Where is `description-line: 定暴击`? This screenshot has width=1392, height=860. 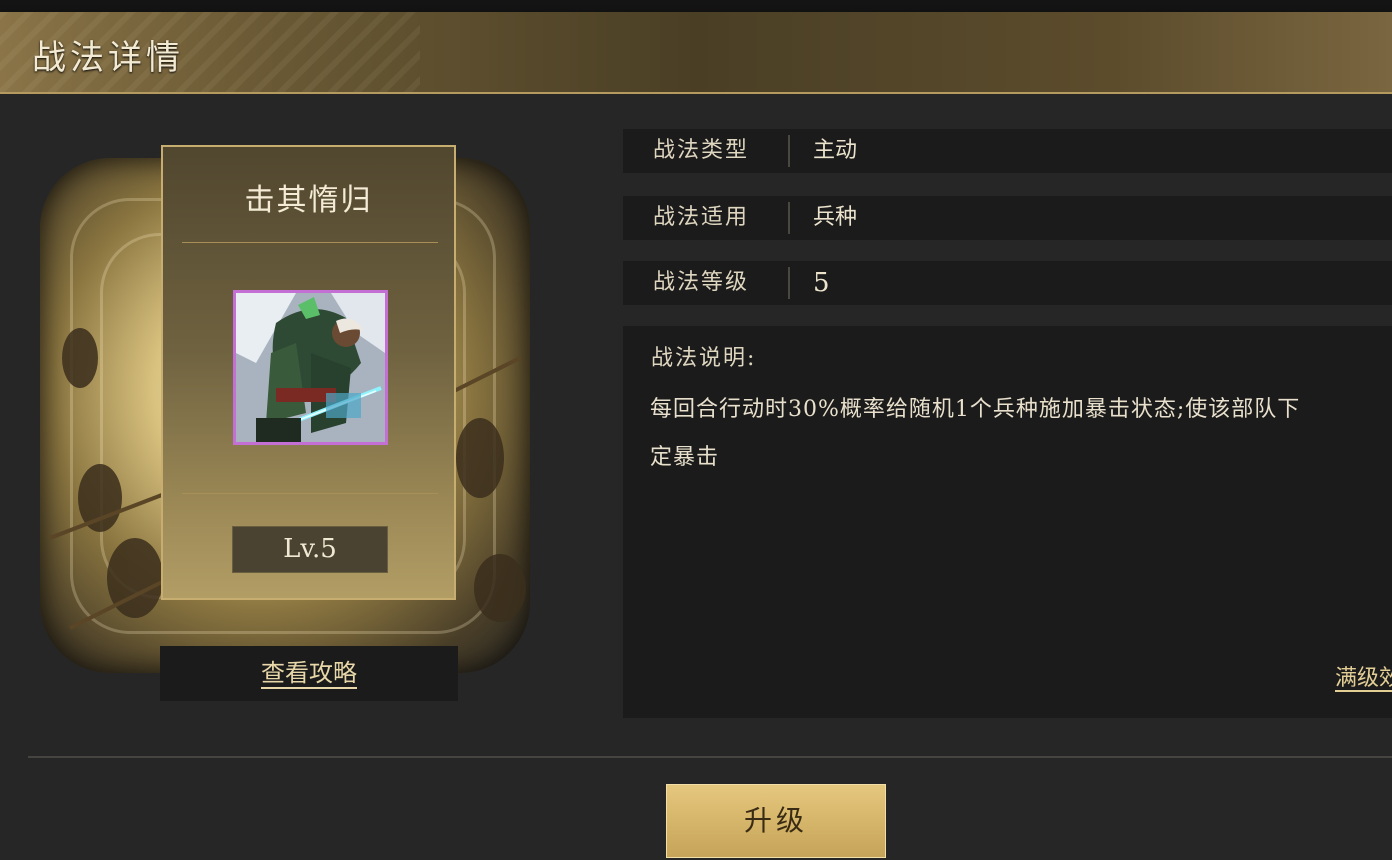 description-line: 定暴击 is located at coordinates (685, 457).